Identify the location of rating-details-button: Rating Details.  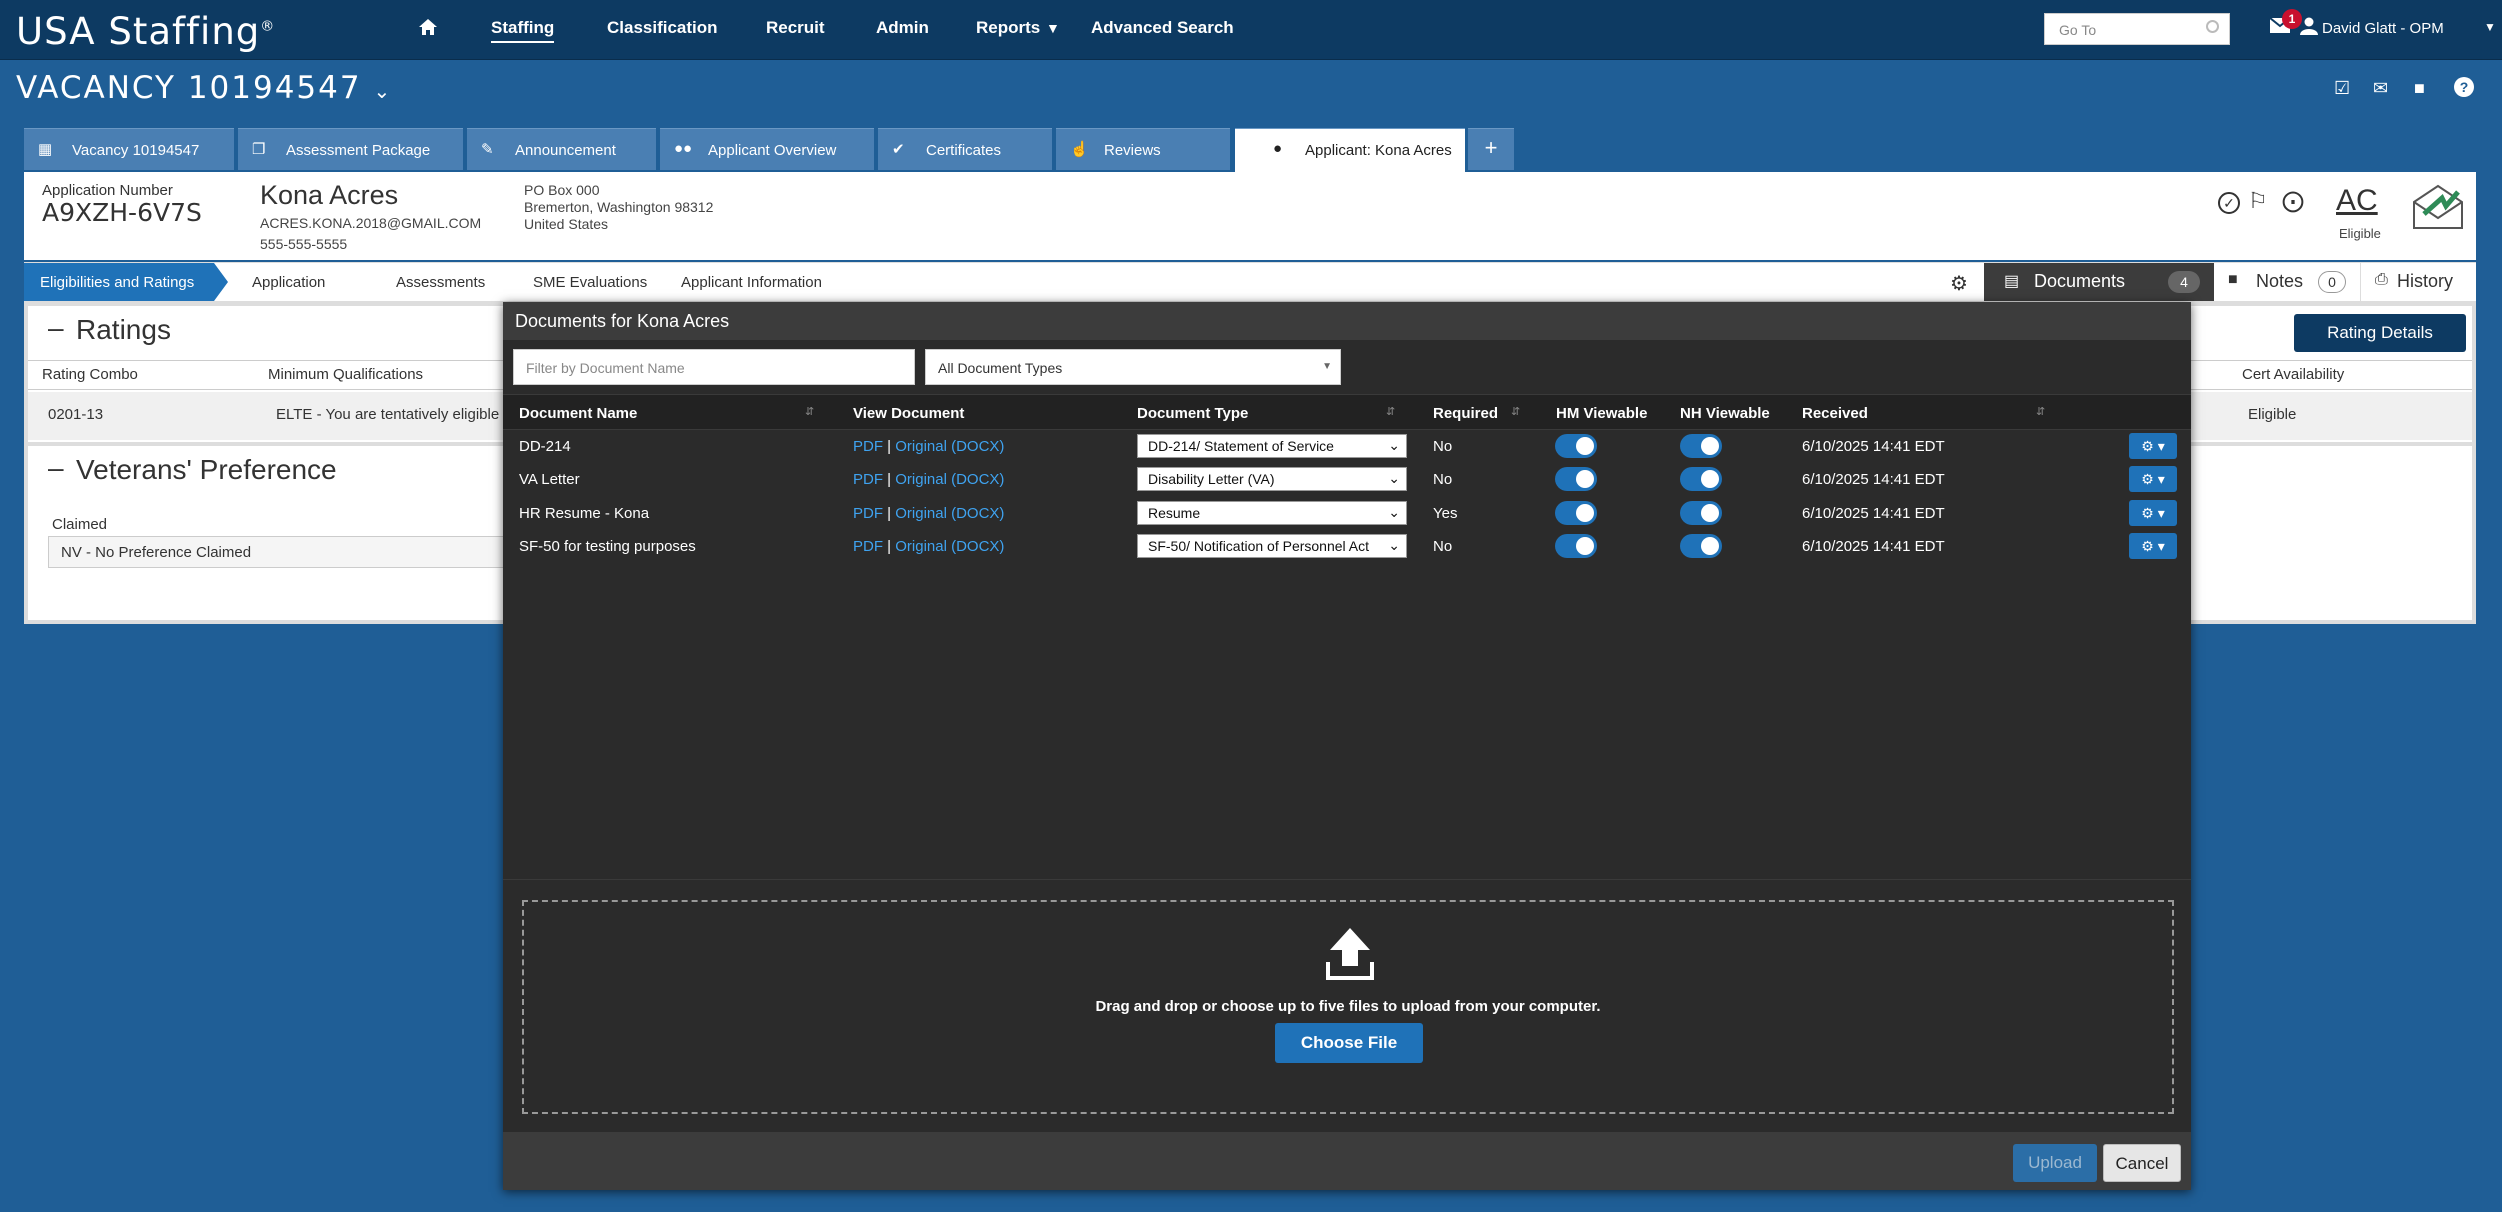
(2380, 333).